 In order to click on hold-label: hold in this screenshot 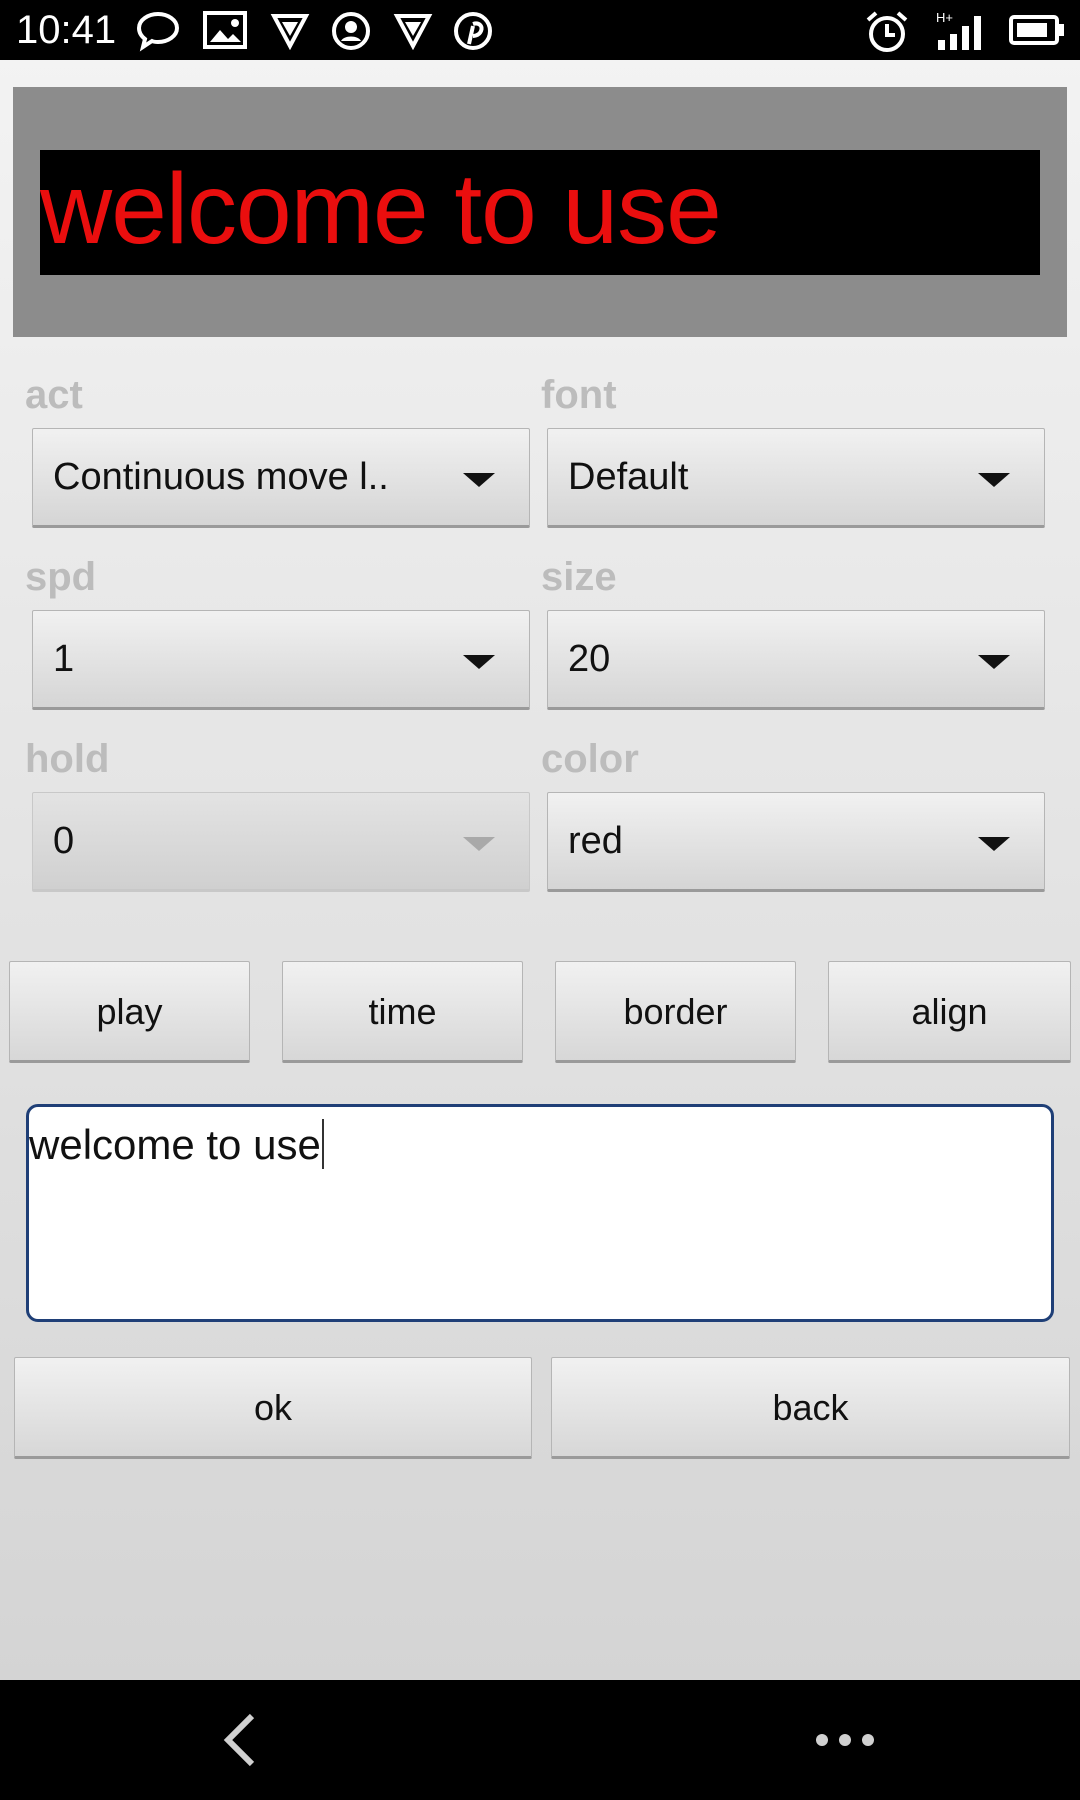, I will do `click(67, 759)`.